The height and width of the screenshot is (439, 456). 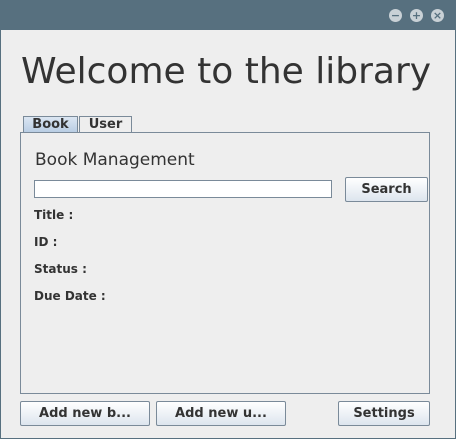 What do you see at coordinates (50, 124) in the screenshot?
I see `tab-book: Book` at bounding box center [50, 124].